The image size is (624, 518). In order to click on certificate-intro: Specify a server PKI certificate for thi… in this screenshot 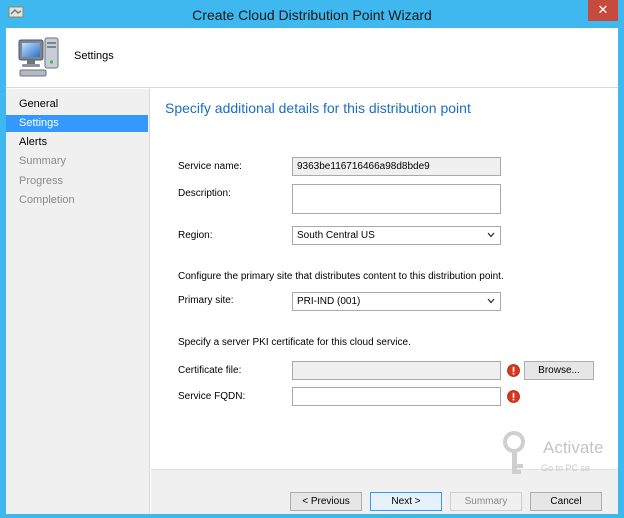, I will do `click(294, 342)`.